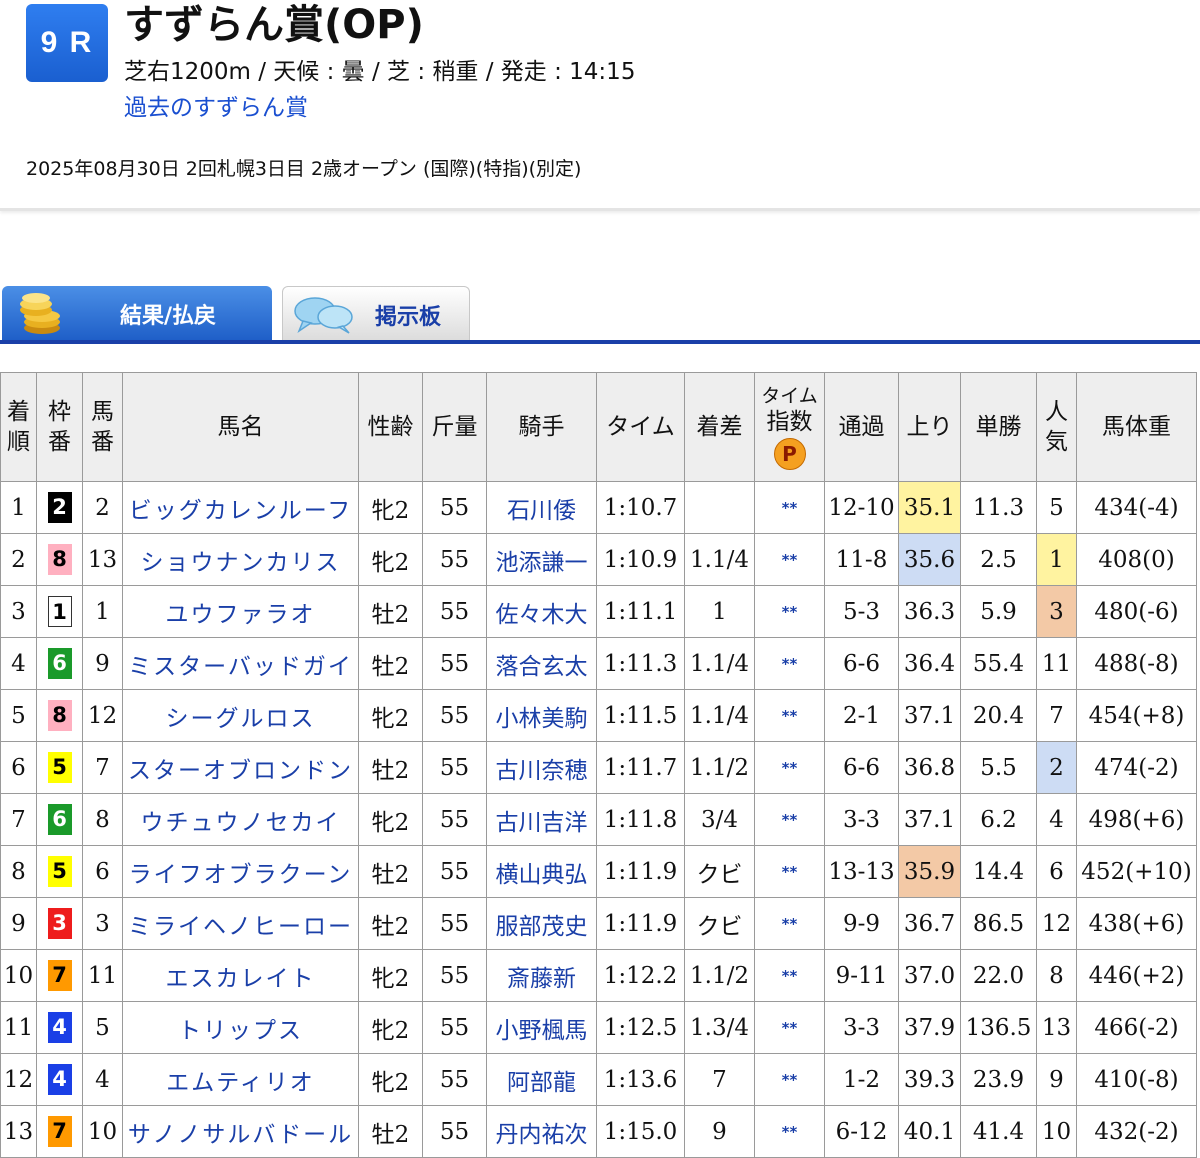 This screenshot has width=1200, height=1158. I want to click on jockey-name-link: 落合玄太, so click(541, 663).